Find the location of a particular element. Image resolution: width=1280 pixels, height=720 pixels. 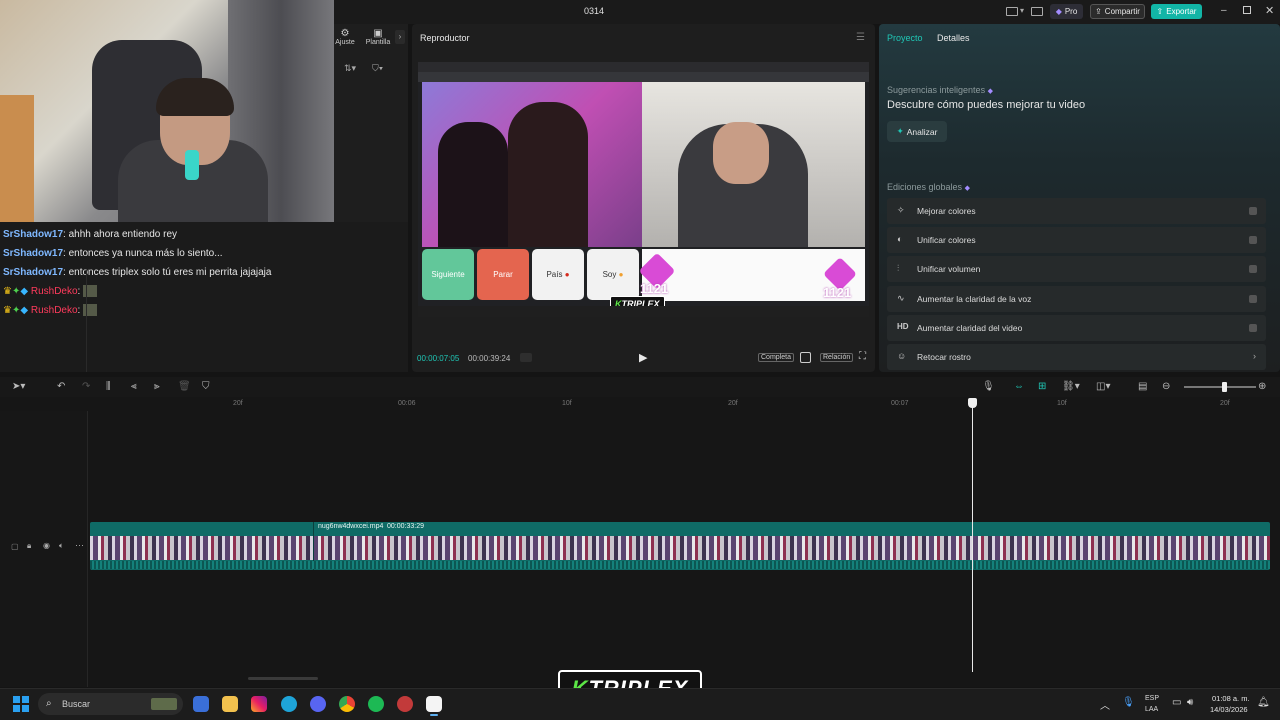

playhead is located at coordinates (972, 535).